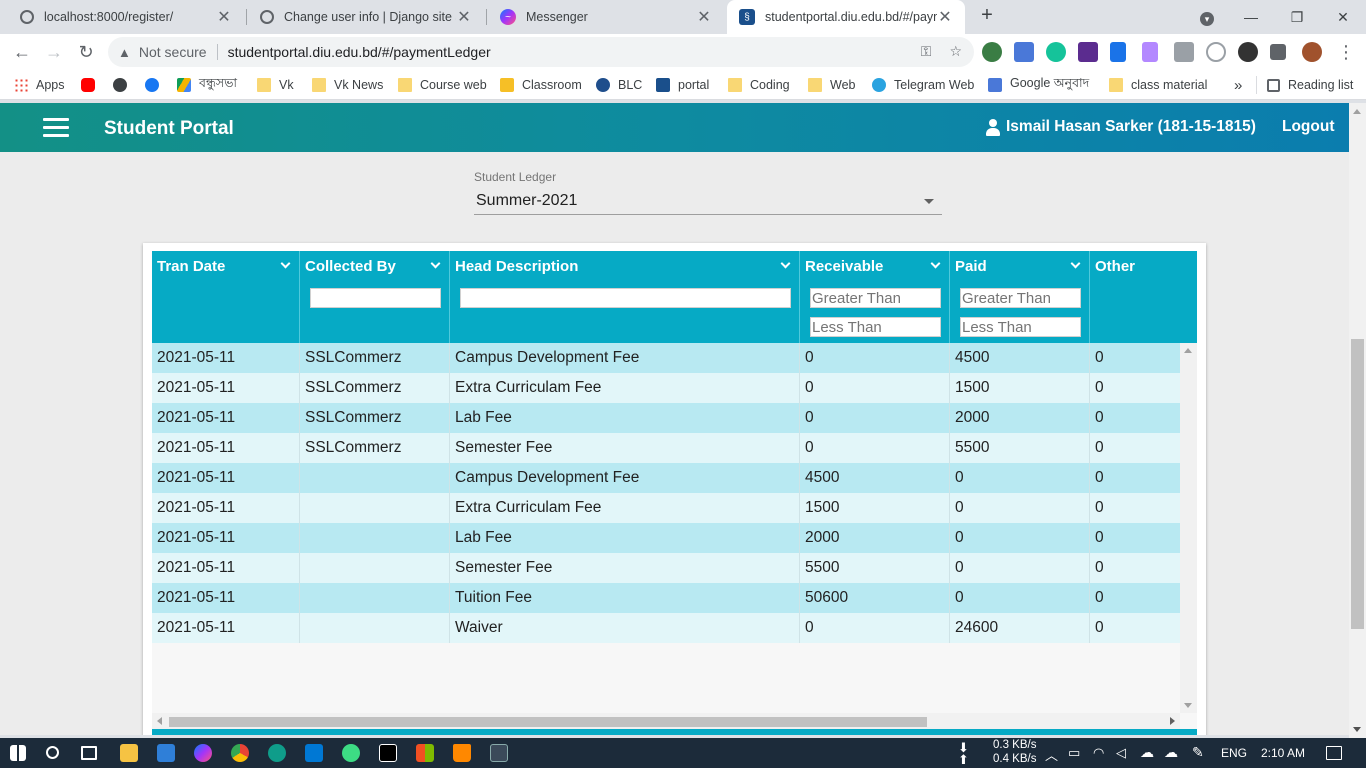 This screenshot has width=1366, height=768. I want to click on grid-horizontal-scrollbar, so click(666, 721).